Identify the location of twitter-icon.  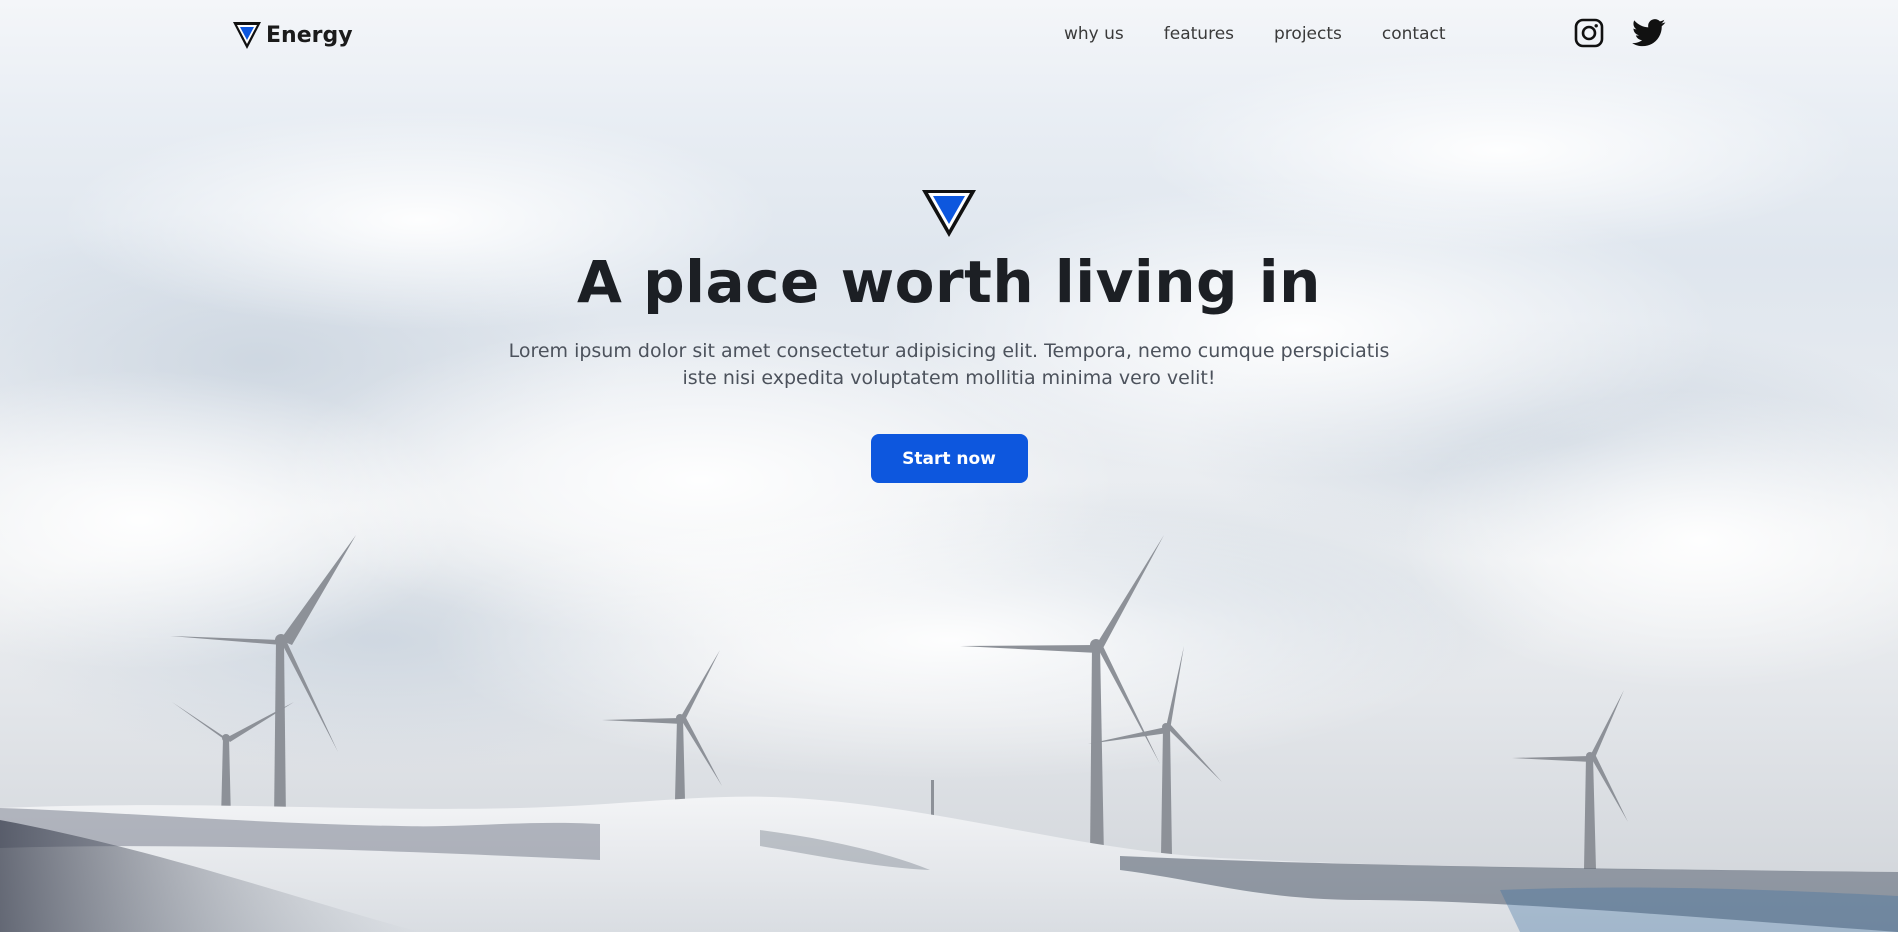
(1649, 33).